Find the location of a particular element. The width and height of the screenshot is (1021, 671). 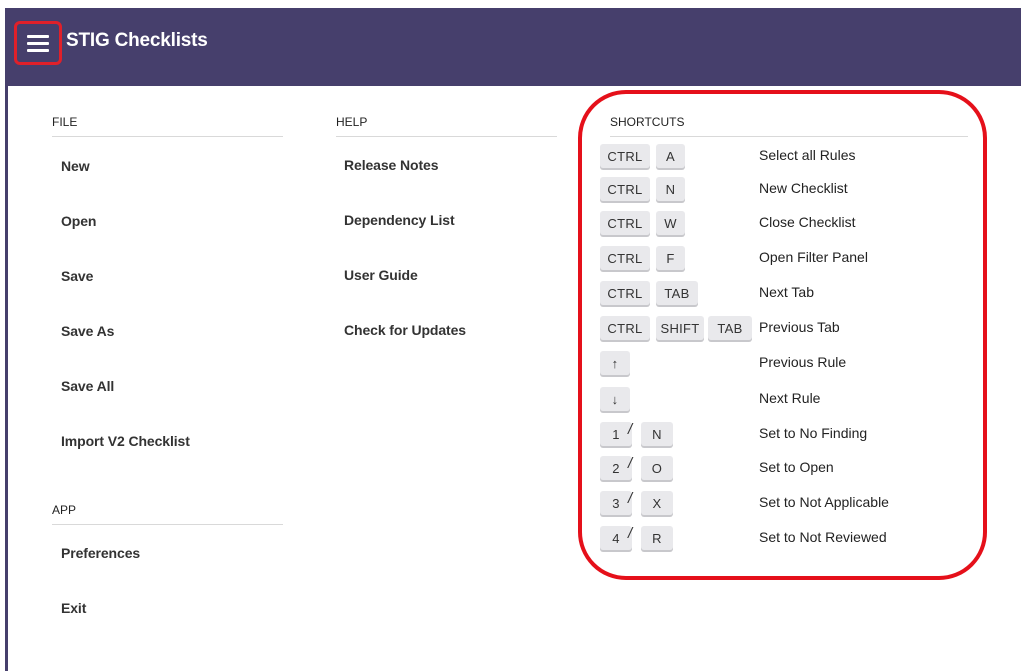

shortcut-description: Previous Rule is located at coordinates (803, 362).